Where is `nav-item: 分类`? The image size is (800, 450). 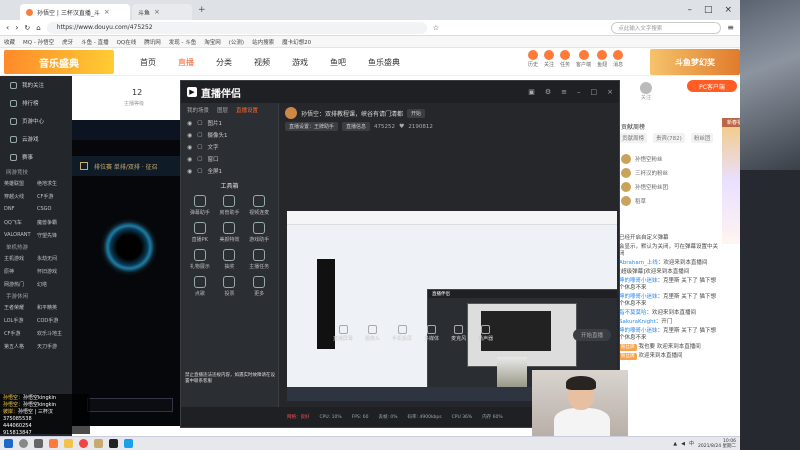 nav-item: 分类 is located at coordinates (224, 62).